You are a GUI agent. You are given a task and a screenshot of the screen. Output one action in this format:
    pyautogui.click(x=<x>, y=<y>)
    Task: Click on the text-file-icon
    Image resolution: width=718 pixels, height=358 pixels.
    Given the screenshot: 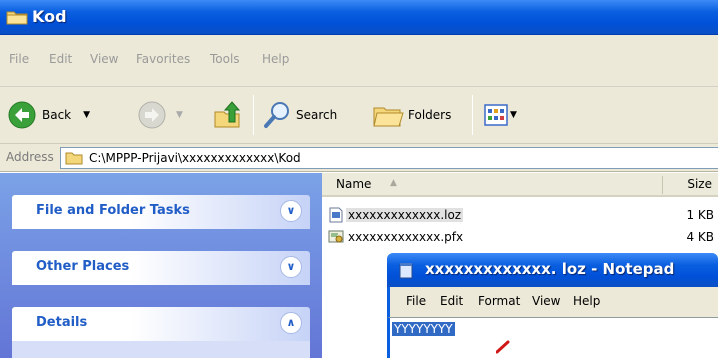 What is the action you would take?
    pyautogui.click(x=336, y=215)
    